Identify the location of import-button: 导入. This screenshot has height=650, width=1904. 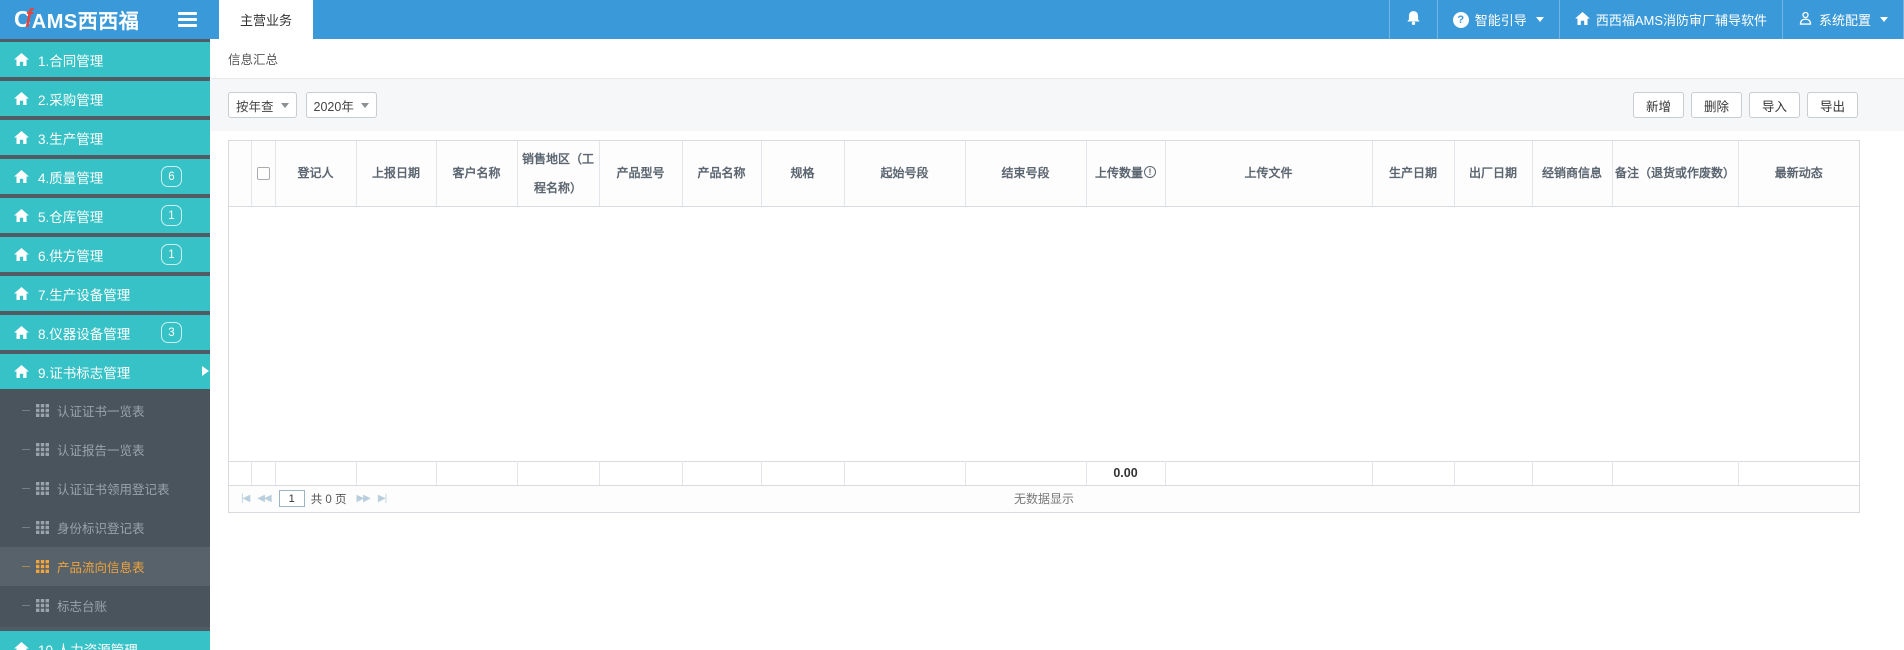
(1774, 105).